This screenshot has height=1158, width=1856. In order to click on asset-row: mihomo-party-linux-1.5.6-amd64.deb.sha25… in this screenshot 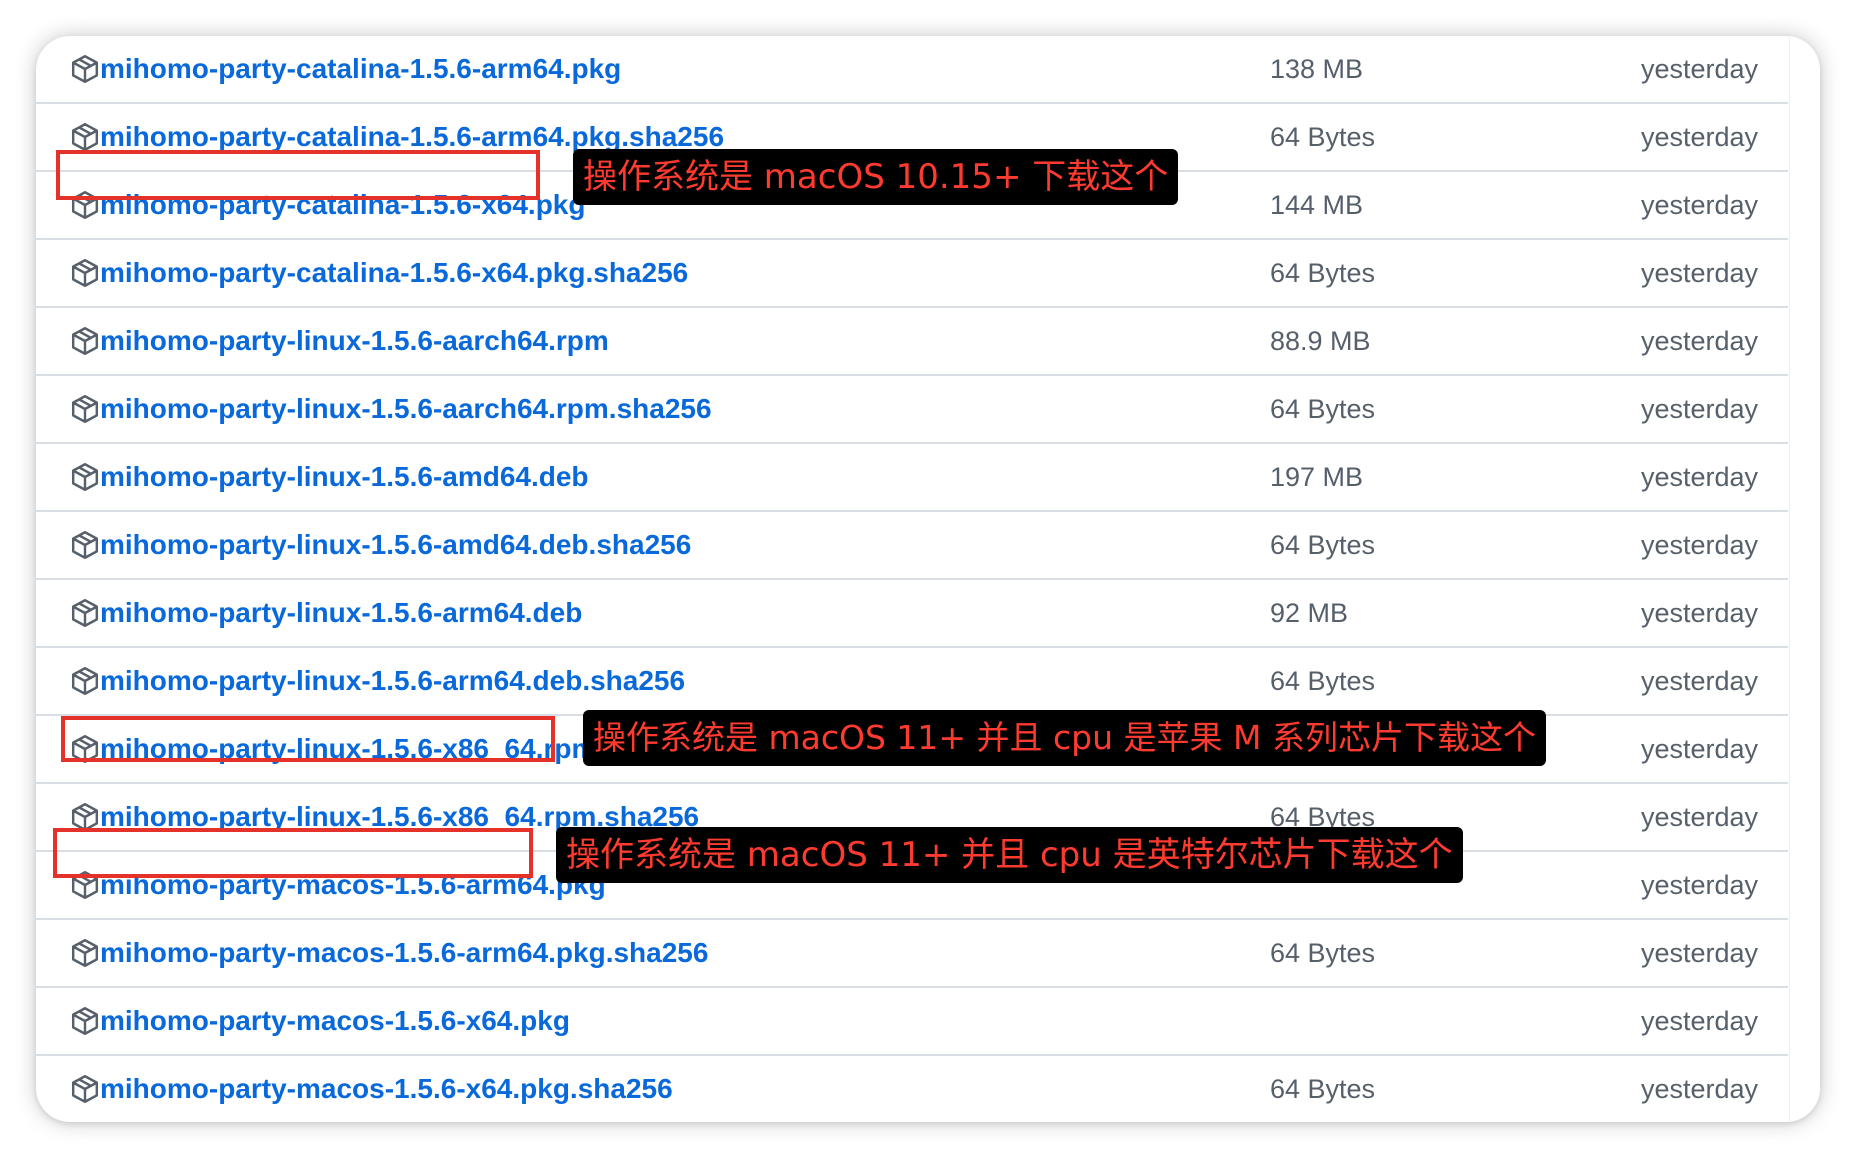, I will do `click(912, 546)`.